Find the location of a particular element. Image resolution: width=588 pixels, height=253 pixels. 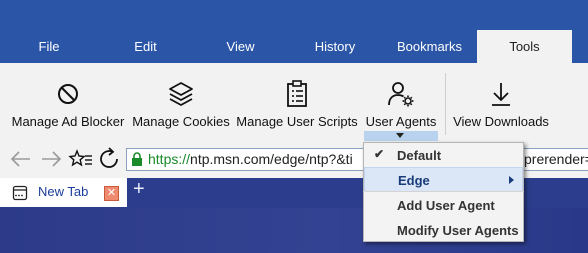

menu-tab-bookmarks: Bookmarks is located at coordinates (429, 46).